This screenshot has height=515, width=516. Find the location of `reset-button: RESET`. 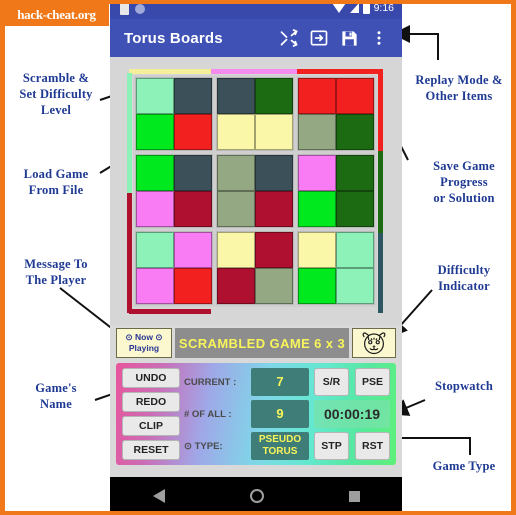

reset-button: RESET is located at coordinates (151, 450).